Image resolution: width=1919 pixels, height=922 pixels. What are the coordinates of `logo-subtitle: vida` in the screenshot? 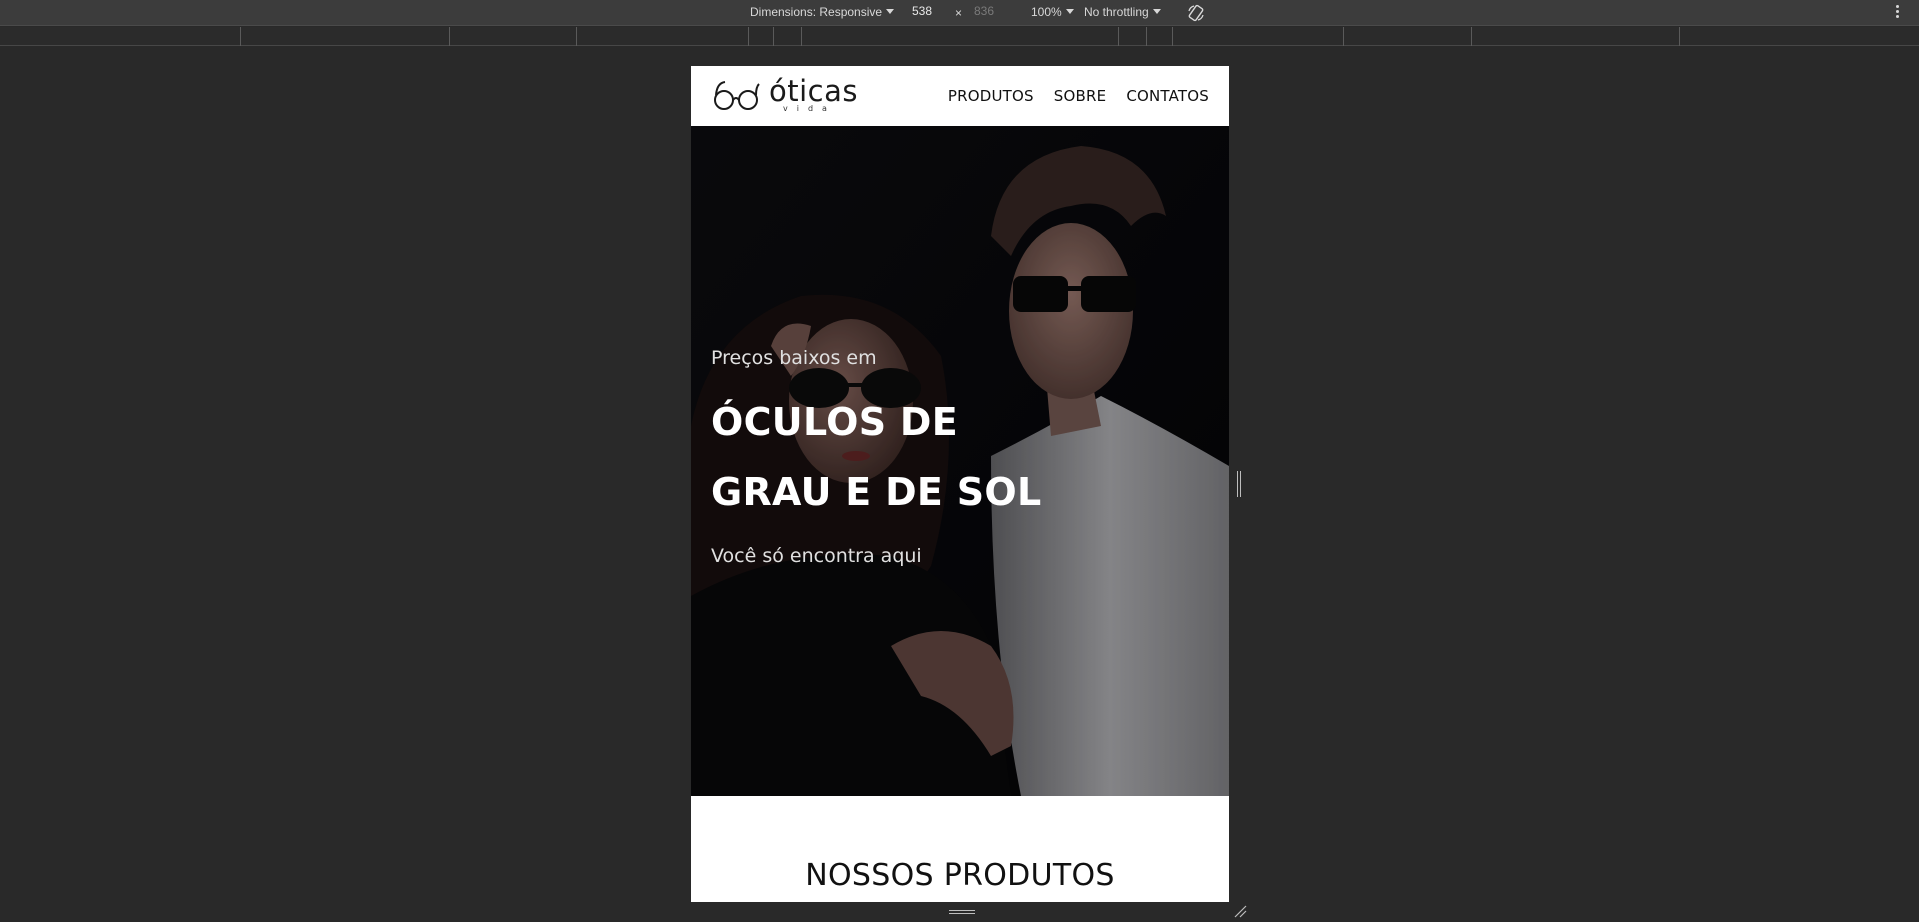 It's located at (809, 108).